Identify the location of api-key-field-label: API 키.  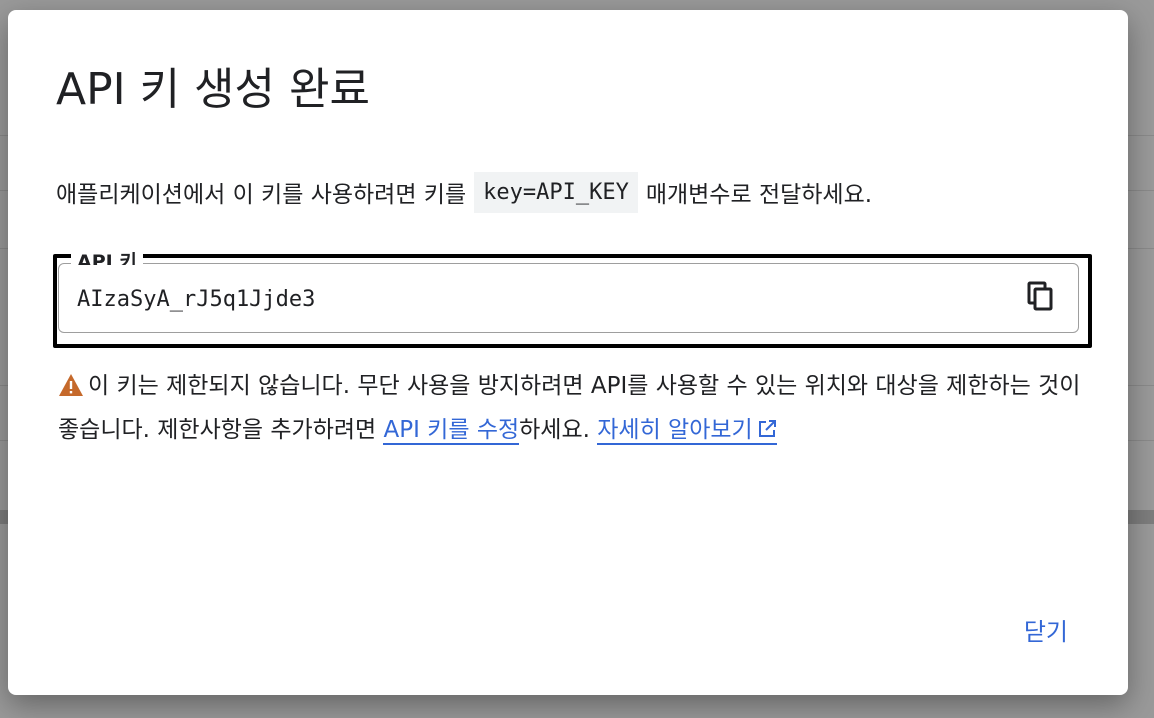
(107, 258).